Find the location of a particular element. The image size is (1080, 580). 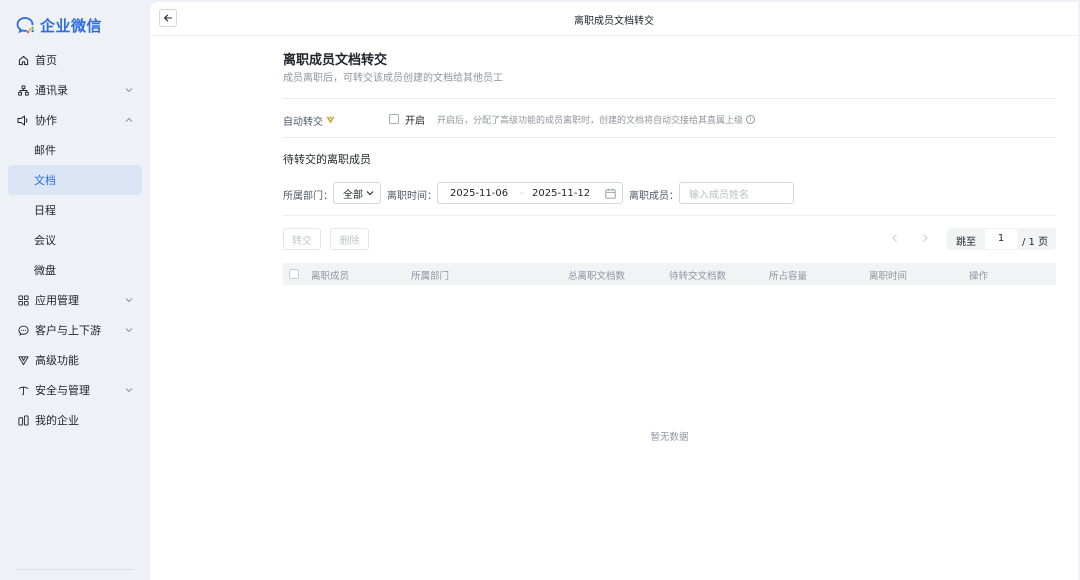

sidebar-item-label: 微盘 is located at coordinates (45, 270).